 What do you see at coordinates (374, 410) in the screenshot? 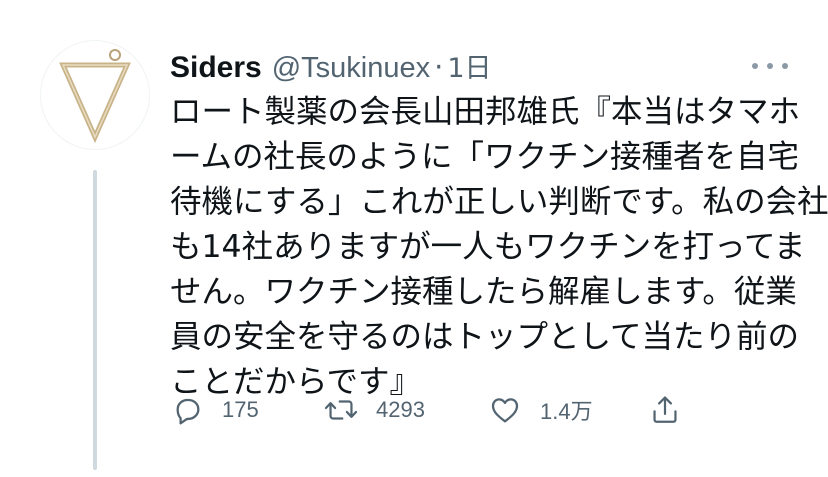
I see `retweet-button: 4293` at bounding box center [374, 410].